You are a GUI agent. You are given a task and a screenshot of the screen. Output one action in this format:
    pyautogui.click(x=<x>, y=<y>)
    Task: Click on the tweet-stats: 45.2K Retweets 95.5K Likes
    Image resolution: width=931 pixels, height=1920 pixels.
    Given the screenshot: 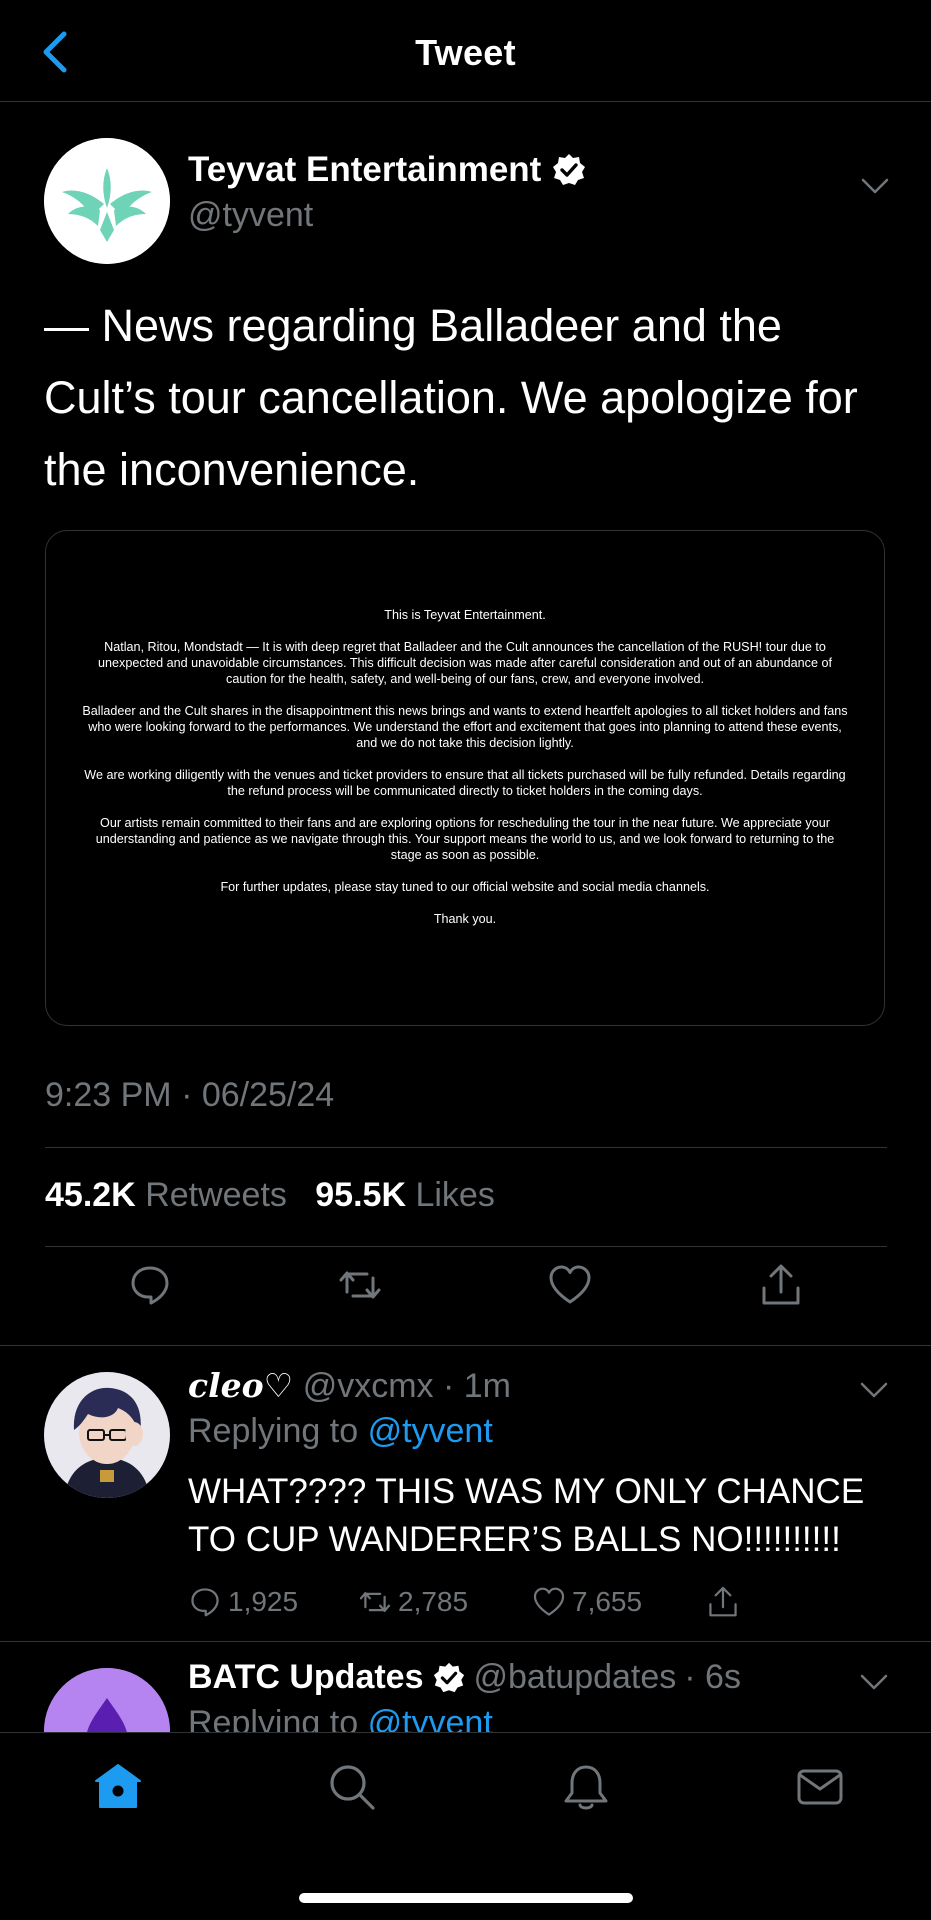 What is the action you would take?
    pyautogui.click(x=270, y=1195)
    